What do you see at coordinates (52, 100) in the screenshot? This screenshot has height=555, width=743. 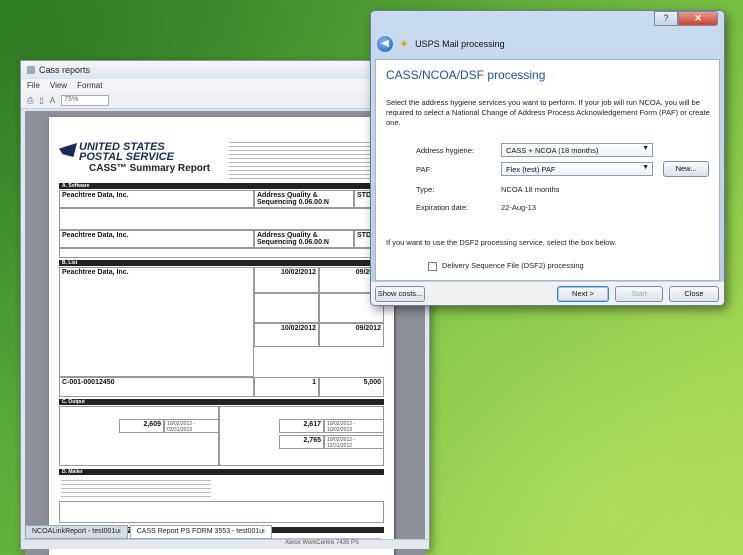 I see `font-icon: A` at bounding box center [52, 100].